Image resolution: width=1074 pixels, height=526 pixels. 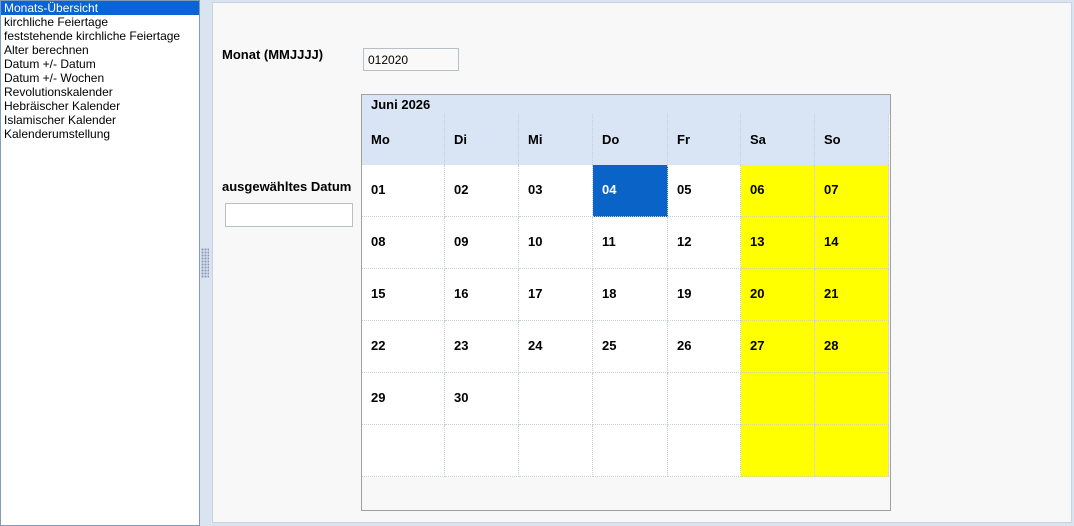 What do you see at coordinates (778, 295) in the screenshot?
I see `day-cell: 20` at bounding box center [778, 295].